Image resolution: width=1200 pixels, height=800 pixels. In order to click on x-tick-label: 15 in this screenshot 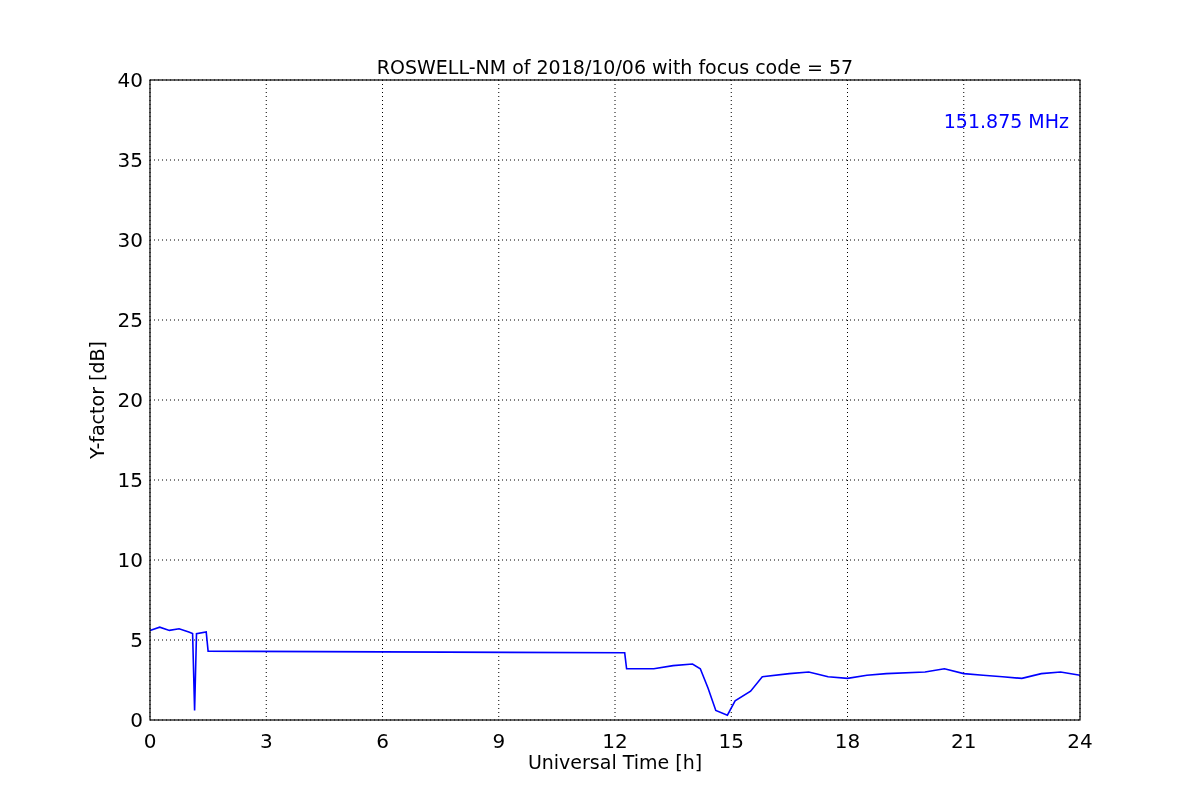, I will do `click(731, 741)`.